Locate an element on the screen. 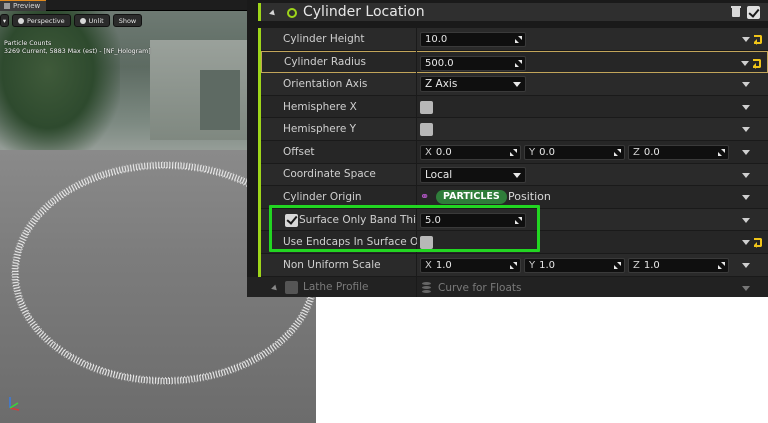 The image size is (768, 423). offset-y-input: Y 0.0 is located at coordinates (574, 152).